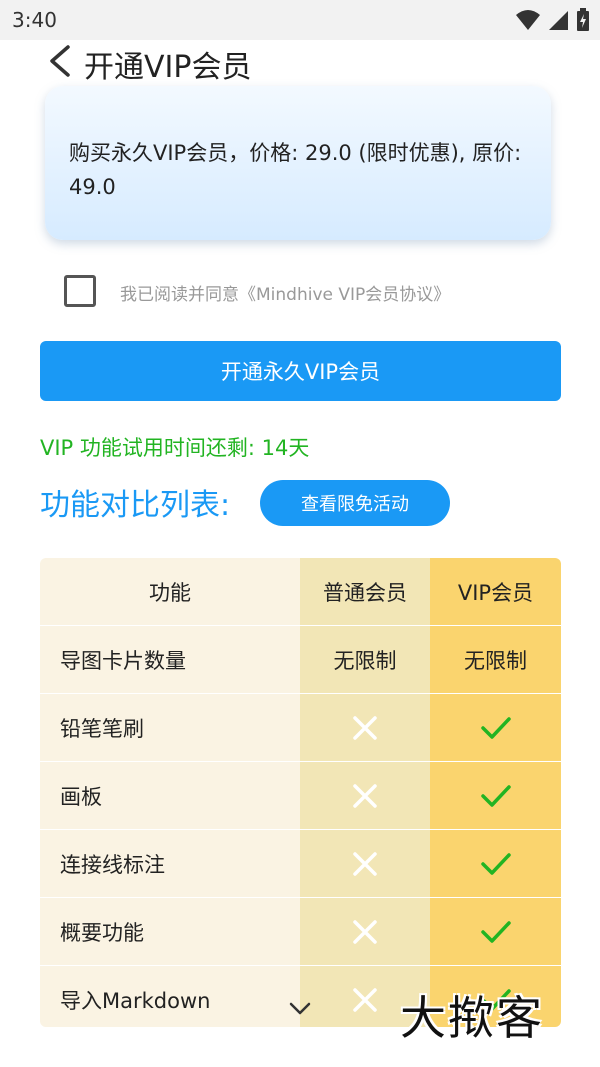 This screenshot has height=1067, width=600. What do you see at coordinates (135, 1001) in the screenshot?
I see `feature-name: 导入Markdown` at bounding box center [135, 1001].